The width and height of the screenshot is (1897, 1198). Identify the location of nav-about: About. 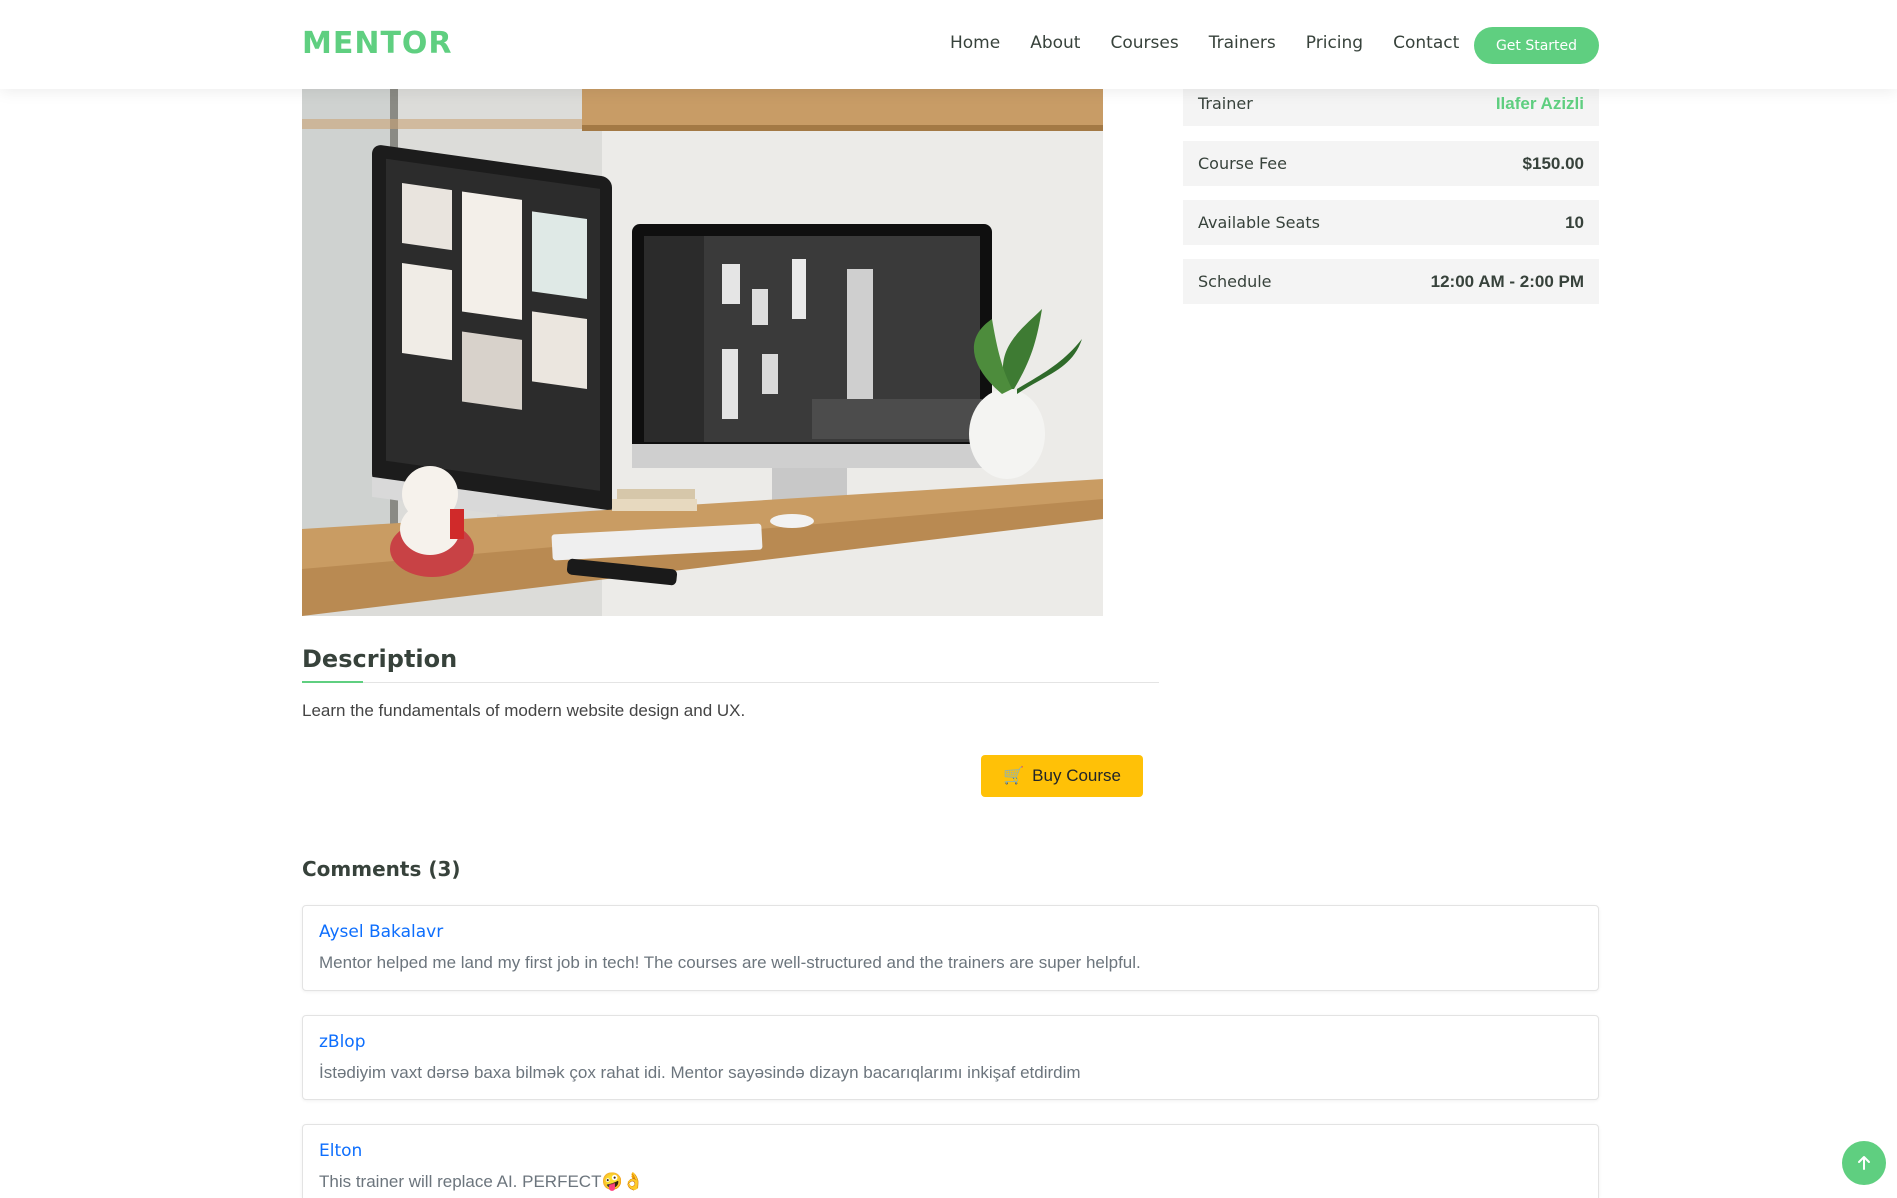
(1055, 43).